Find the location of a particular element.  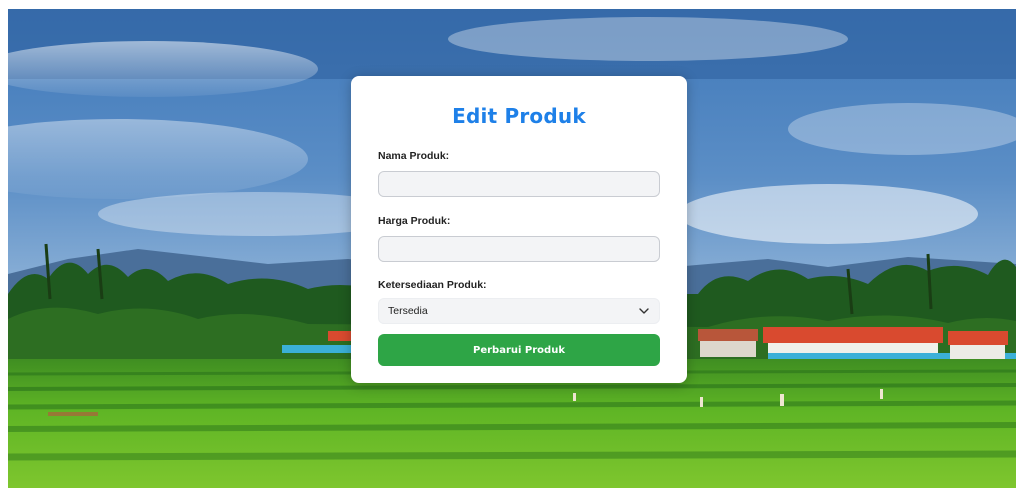

product-availability-label: Ketersediaan Produk: is located at coordinates (432, 285).